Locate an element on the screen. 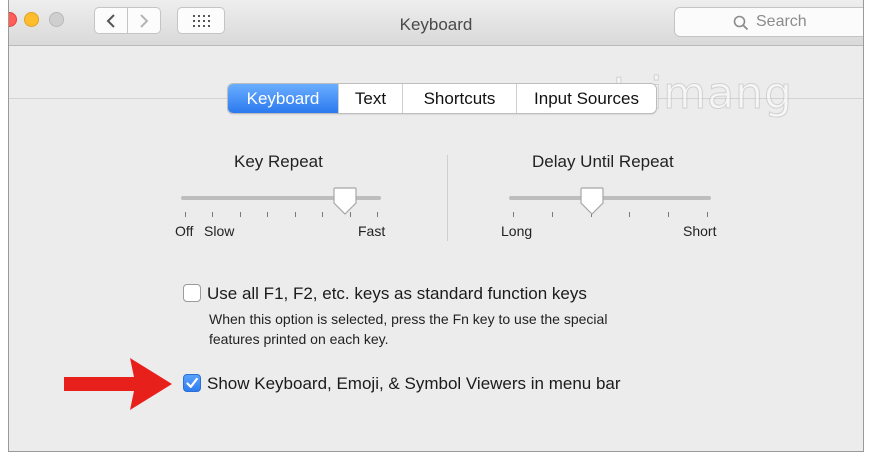  checkmark-icon is located at coordinates (192, 382).